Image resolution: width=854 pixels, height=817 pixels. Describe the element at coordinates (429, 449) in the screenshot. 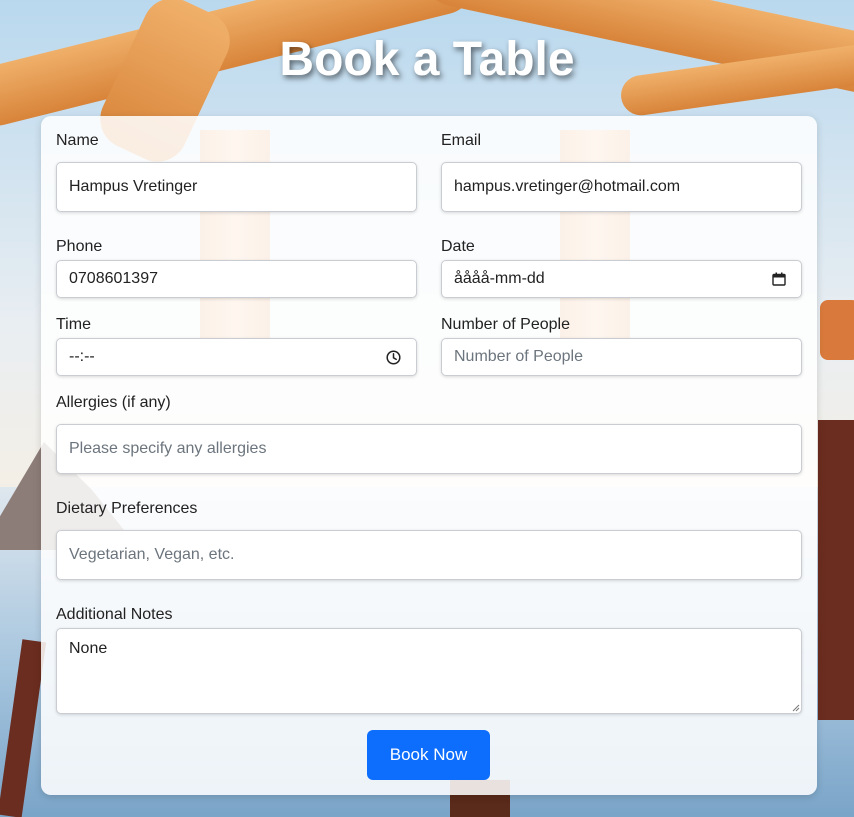

I see `allergies-field` at that location.